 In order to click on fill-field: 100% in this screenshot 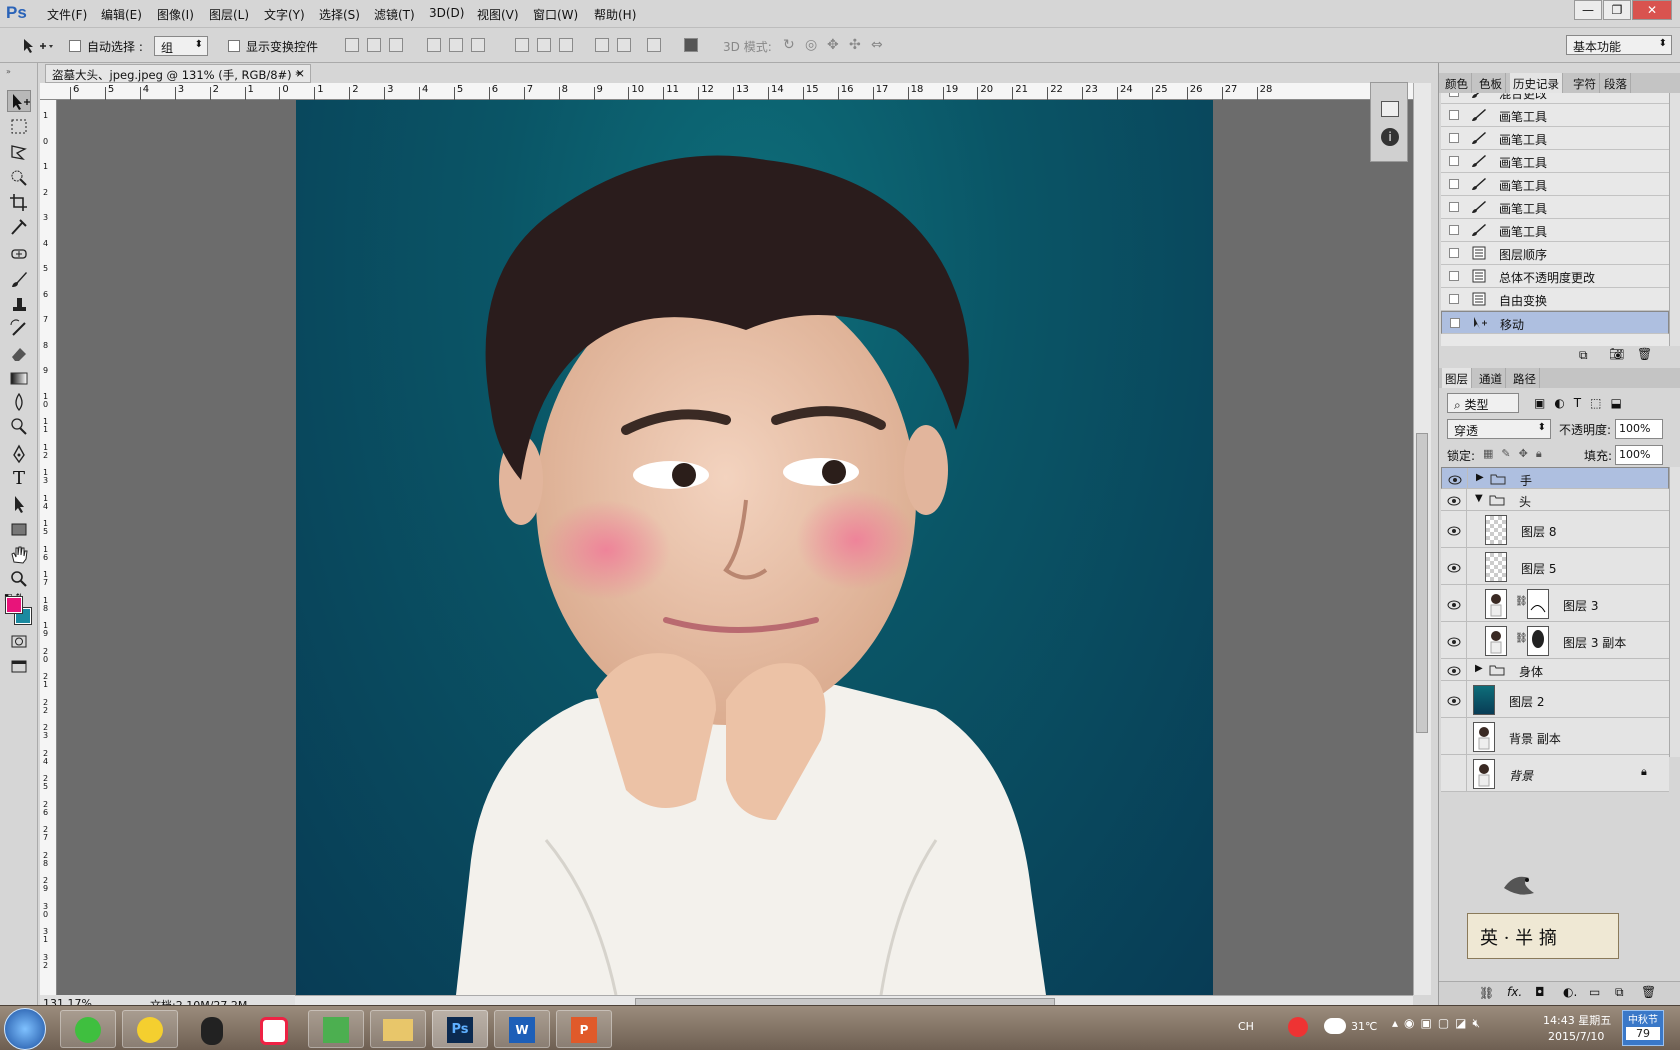, I will do `click(1639, 455)`.